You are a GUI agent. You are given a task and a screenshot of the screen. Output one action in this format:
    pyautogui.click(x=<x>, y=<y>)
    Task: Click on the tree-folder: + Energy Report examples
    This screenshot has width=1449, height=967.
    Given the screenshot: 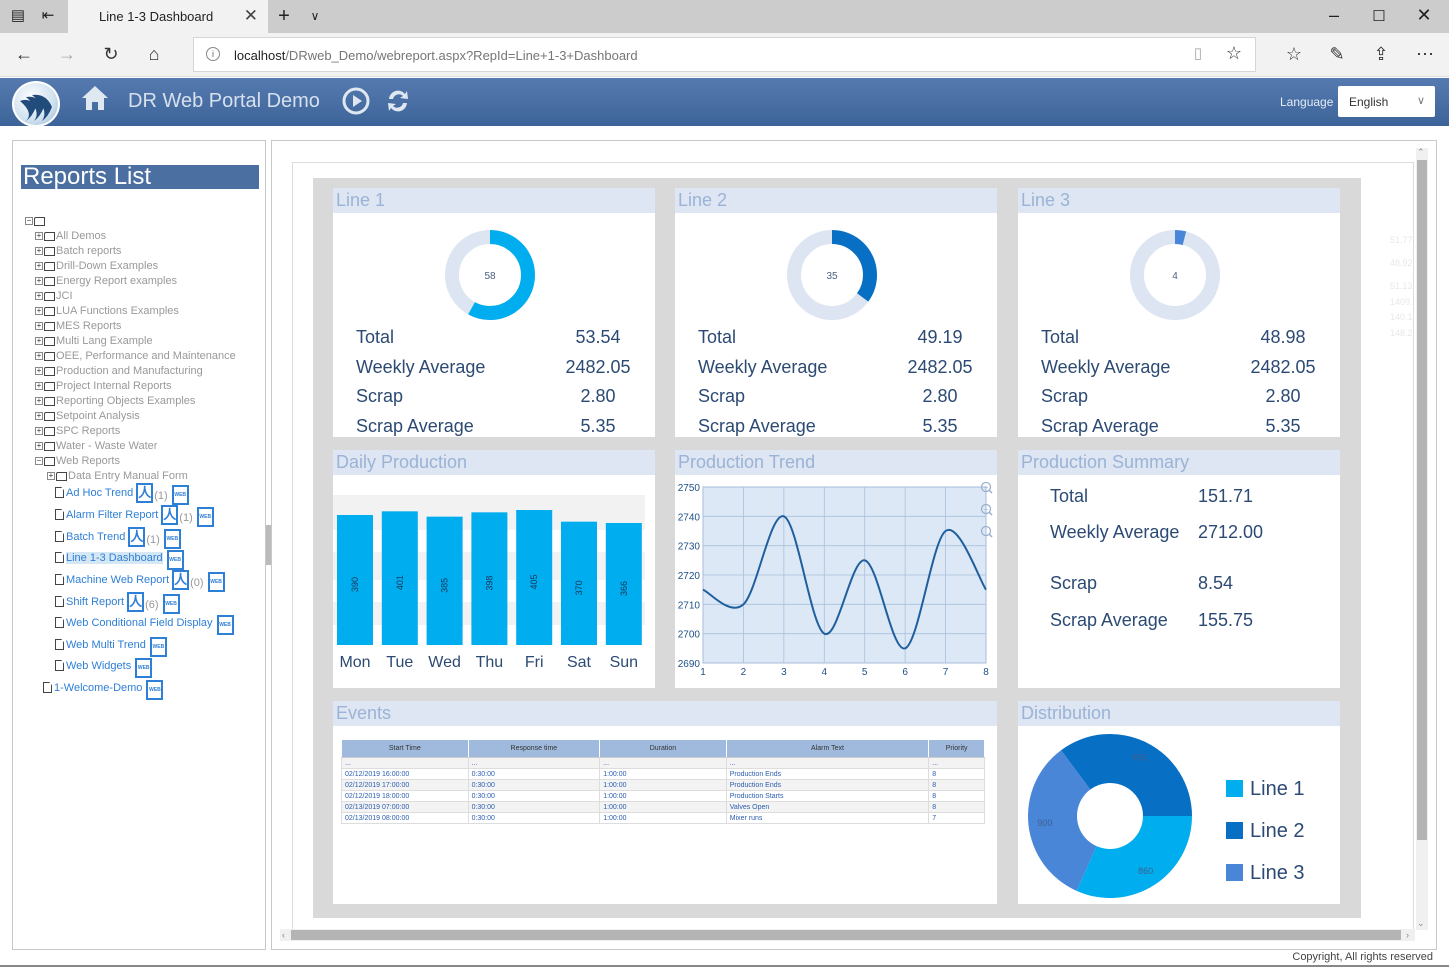 What is the action you would take?
    pyautogui.click(x=106, y=280)
    